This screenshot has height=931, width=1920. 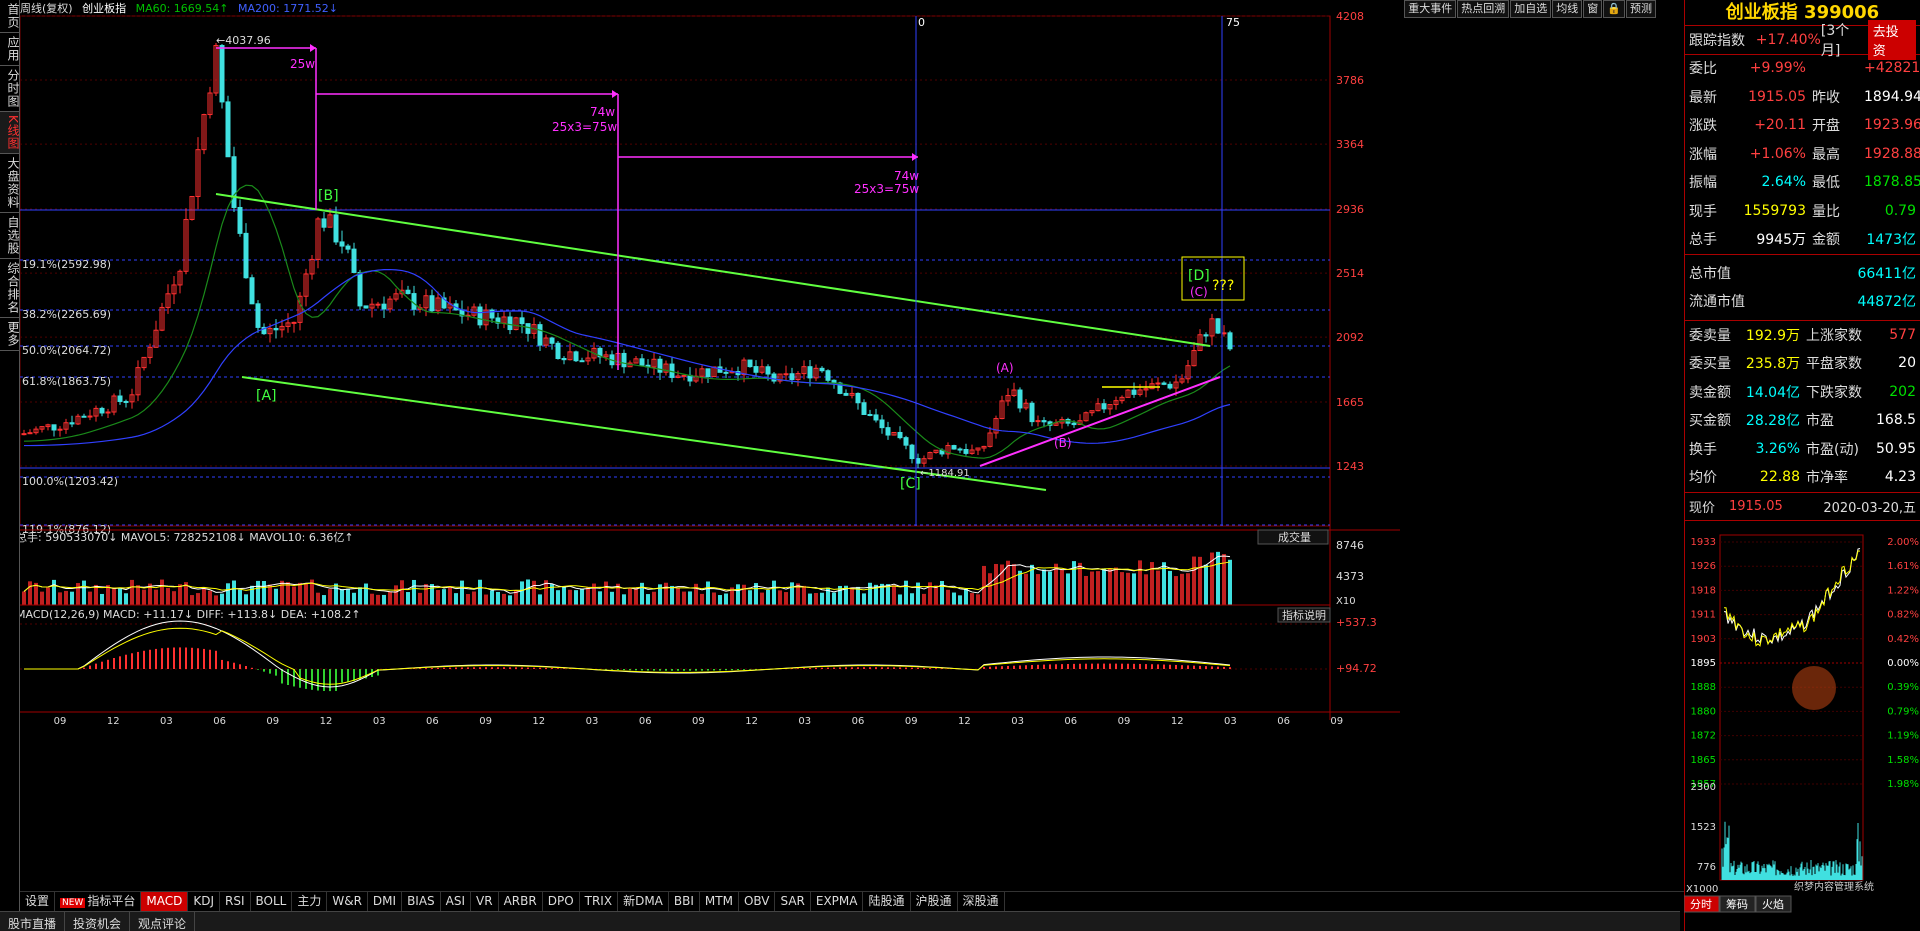 What do you see at coordinates (204, 901) in the screenshot?
I see `indicator-tab-2: KDJ` at bounding box center [204, 901].